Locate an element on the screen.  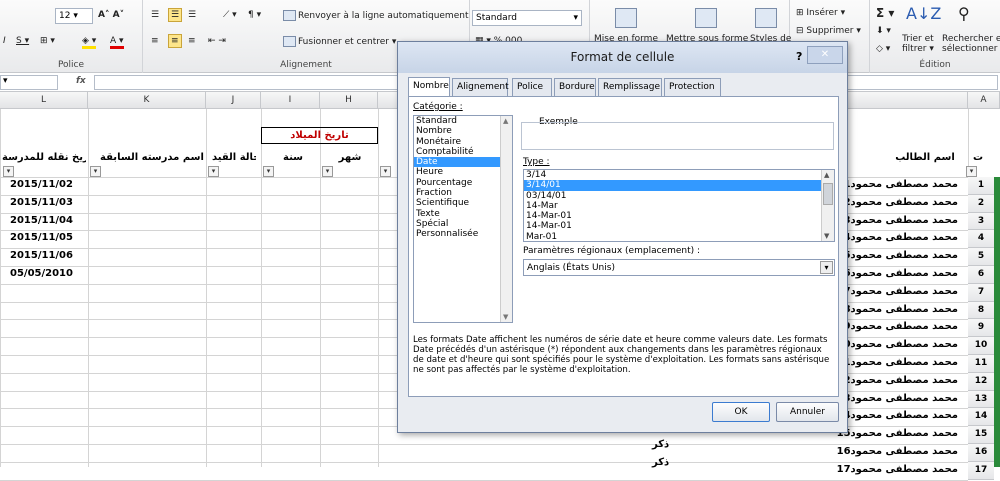
row-number: 3 is located at coordinates (981, 221).